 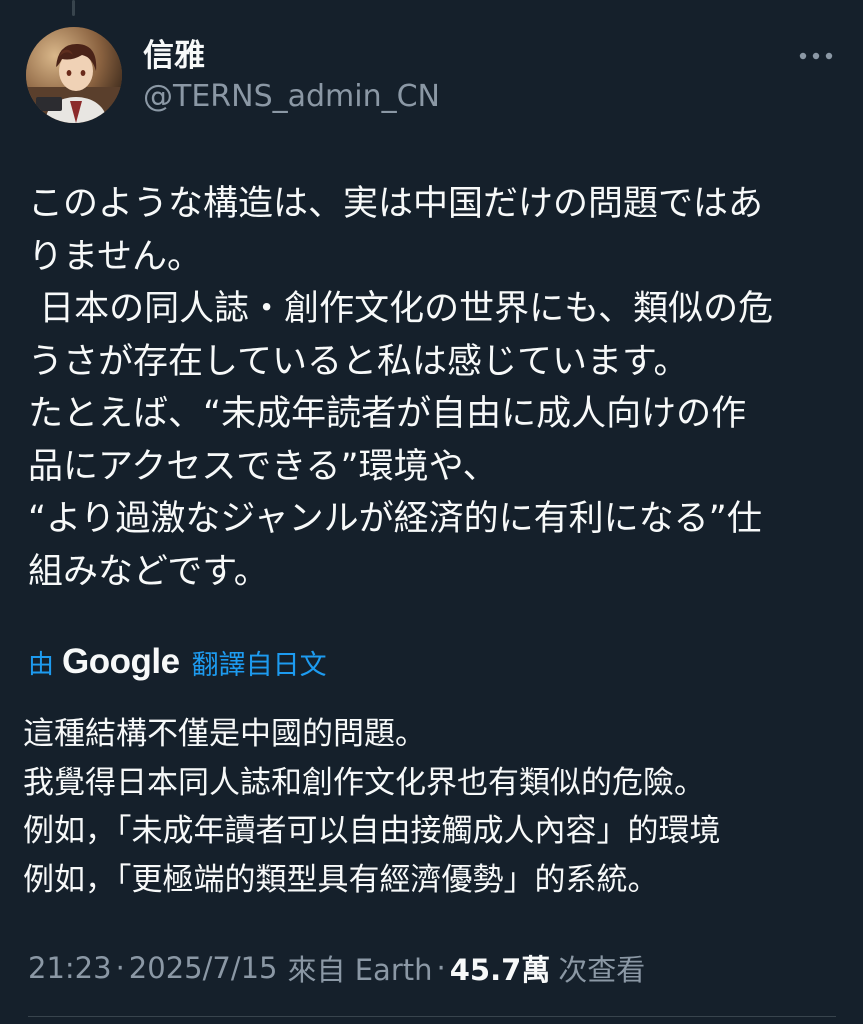 What do you see at coordinates (395, 519) in the screenshot?
I see `tweet-text-line: “より過激なジャンルが経済的に有利になる”仕` at bounding box center [395, 519].